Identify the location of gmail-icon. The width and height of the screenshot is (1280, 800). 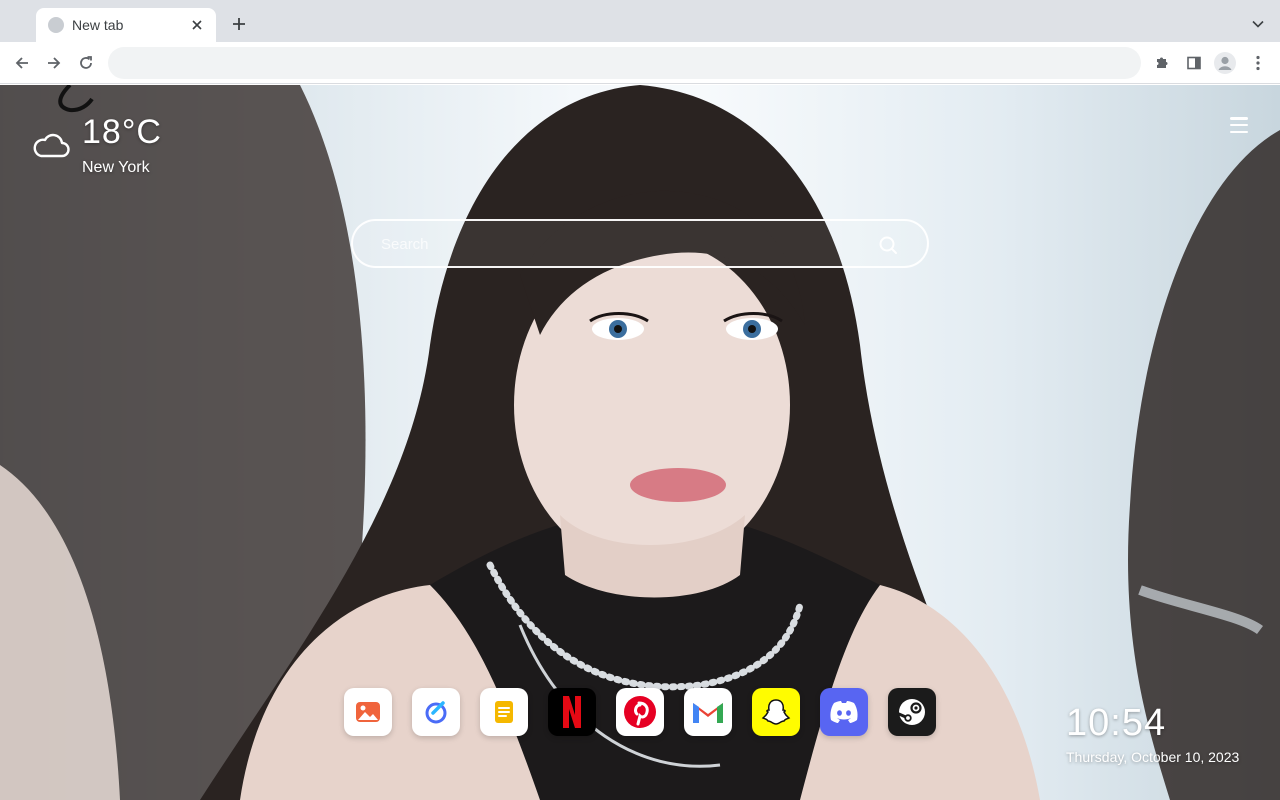
(708, 713).